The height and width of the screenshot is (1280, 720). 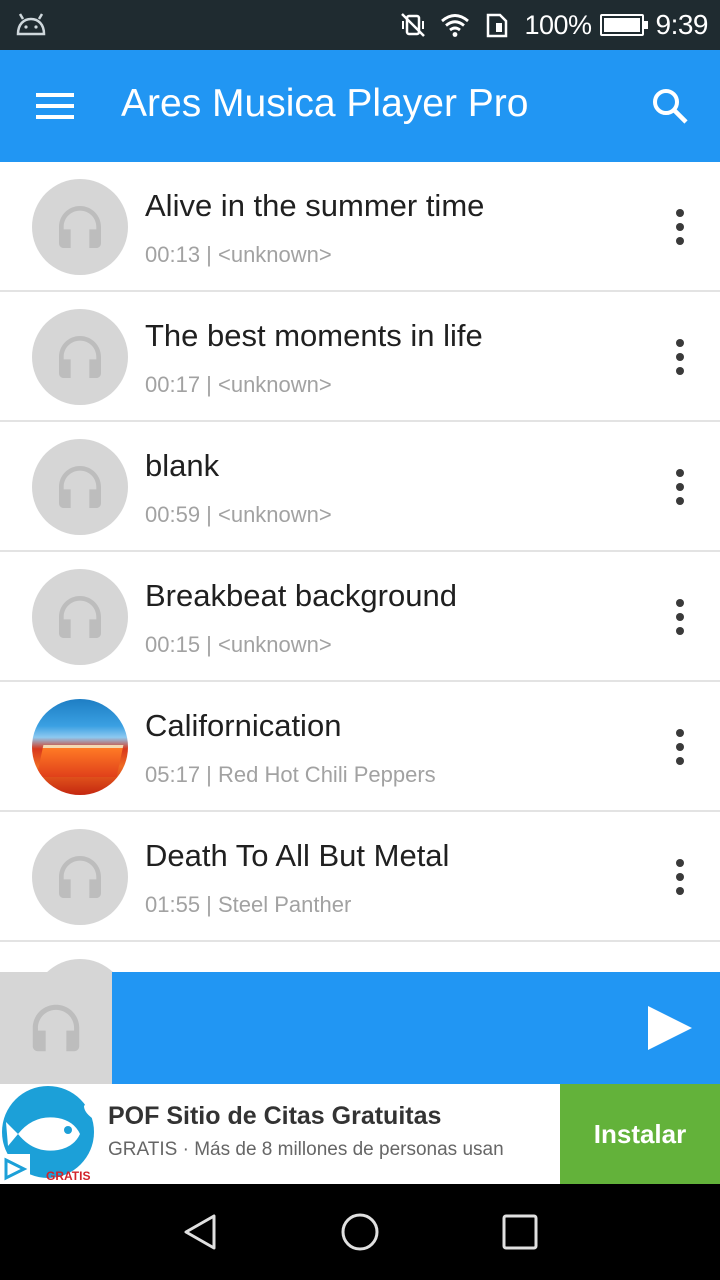 I want to click on song-title: blank, so click(x=182, y=465).